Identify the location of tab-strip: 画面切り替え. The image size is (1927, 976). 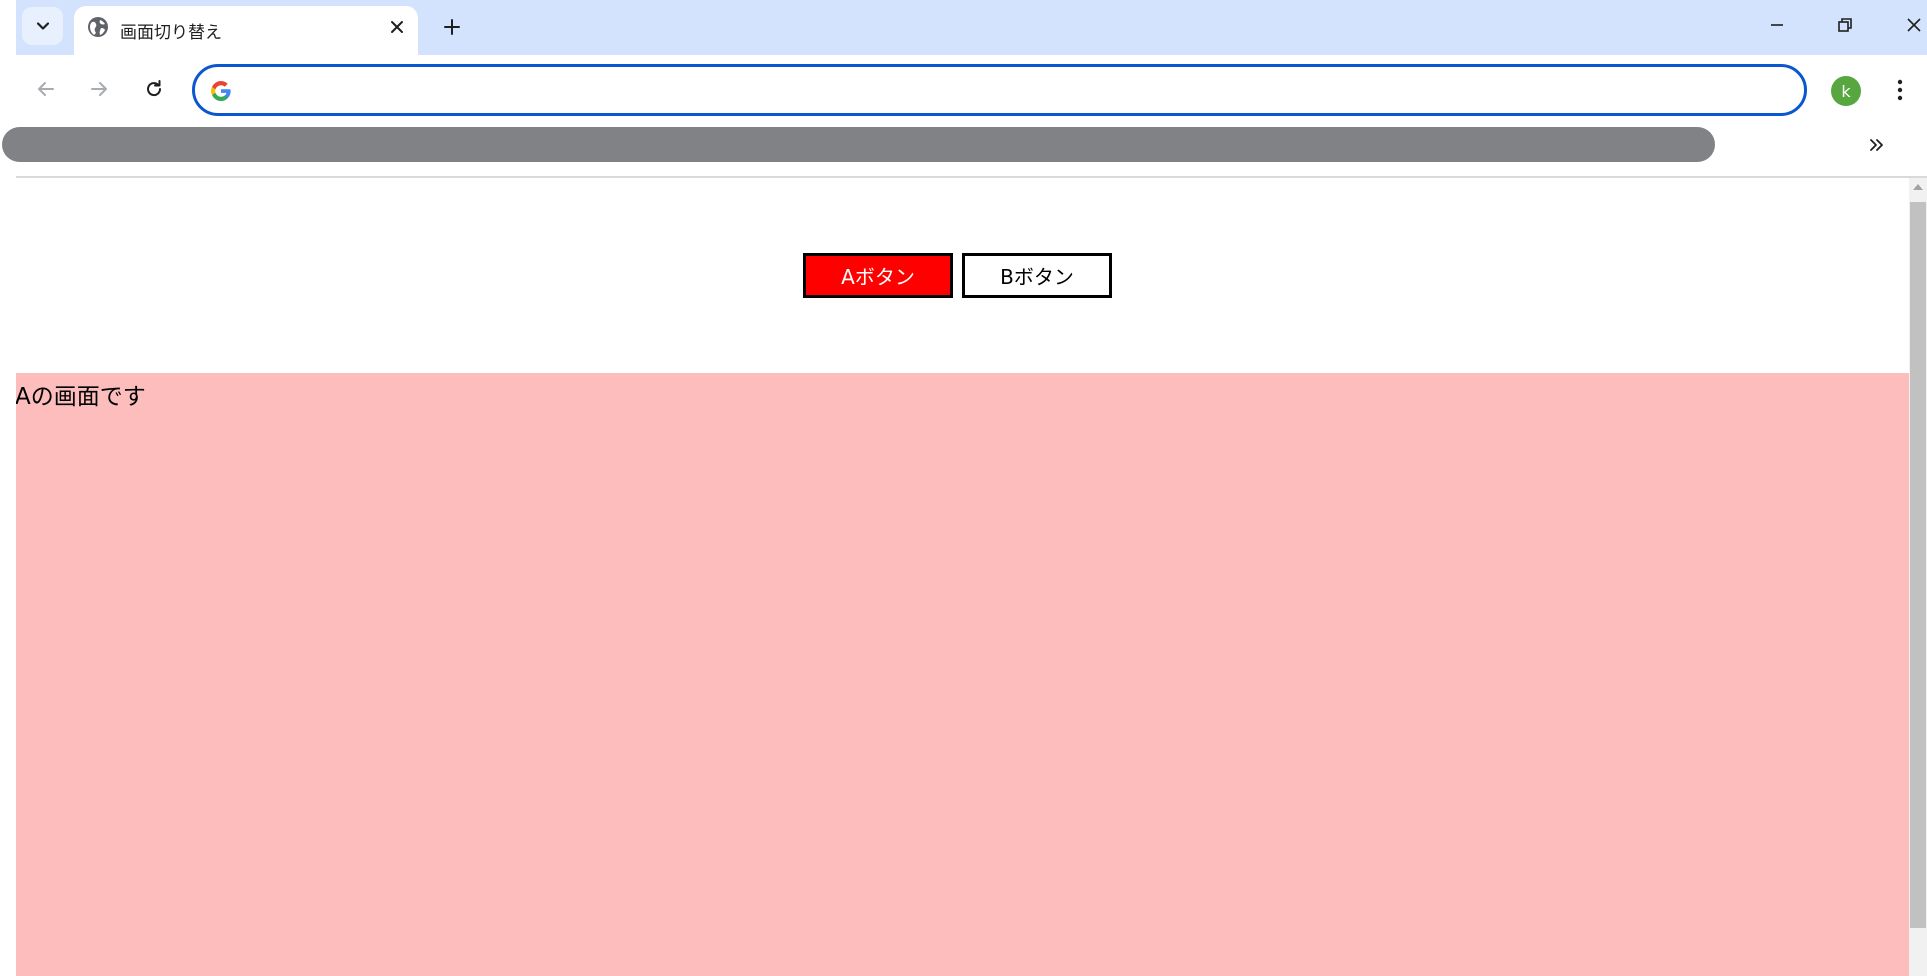
(971, 27).